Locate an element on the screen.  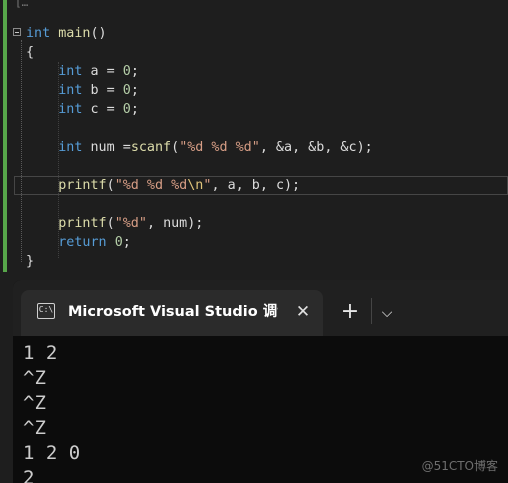
code-line: return 0; is located at coordinates (78, 242).